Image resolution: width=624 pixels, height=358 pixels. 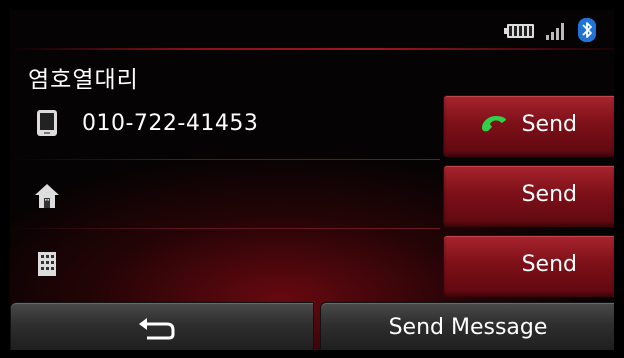 What do you see at coordinates (157, 329) in the screenshot?
I see `back-arrow-icon` at bounding box center [157, 329].